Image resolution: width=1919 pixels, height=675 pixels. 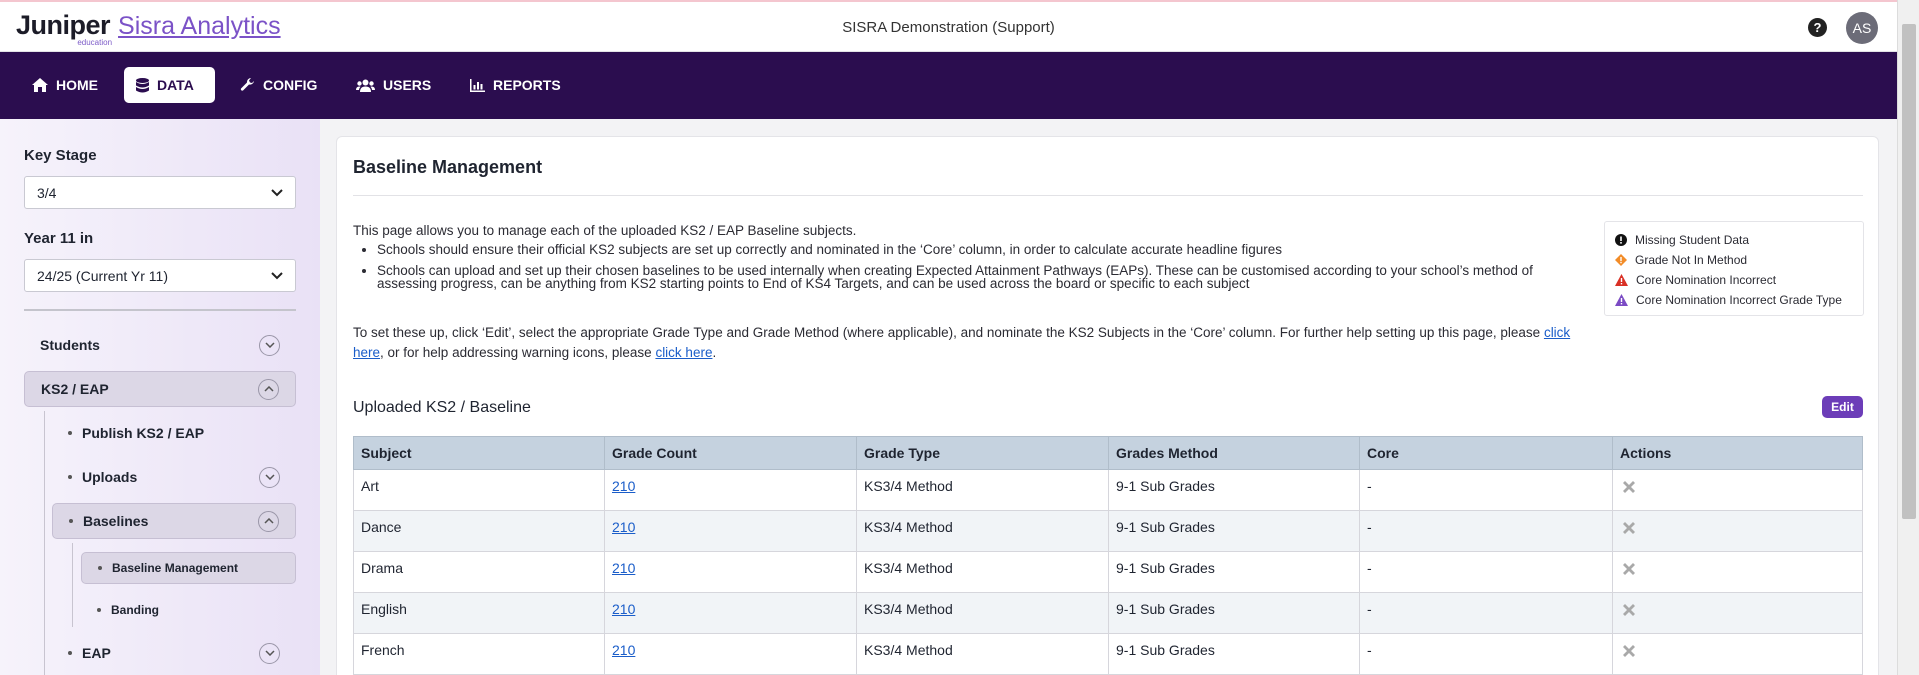 I want to click on column-header: Subject, so click(x=479, y=453).